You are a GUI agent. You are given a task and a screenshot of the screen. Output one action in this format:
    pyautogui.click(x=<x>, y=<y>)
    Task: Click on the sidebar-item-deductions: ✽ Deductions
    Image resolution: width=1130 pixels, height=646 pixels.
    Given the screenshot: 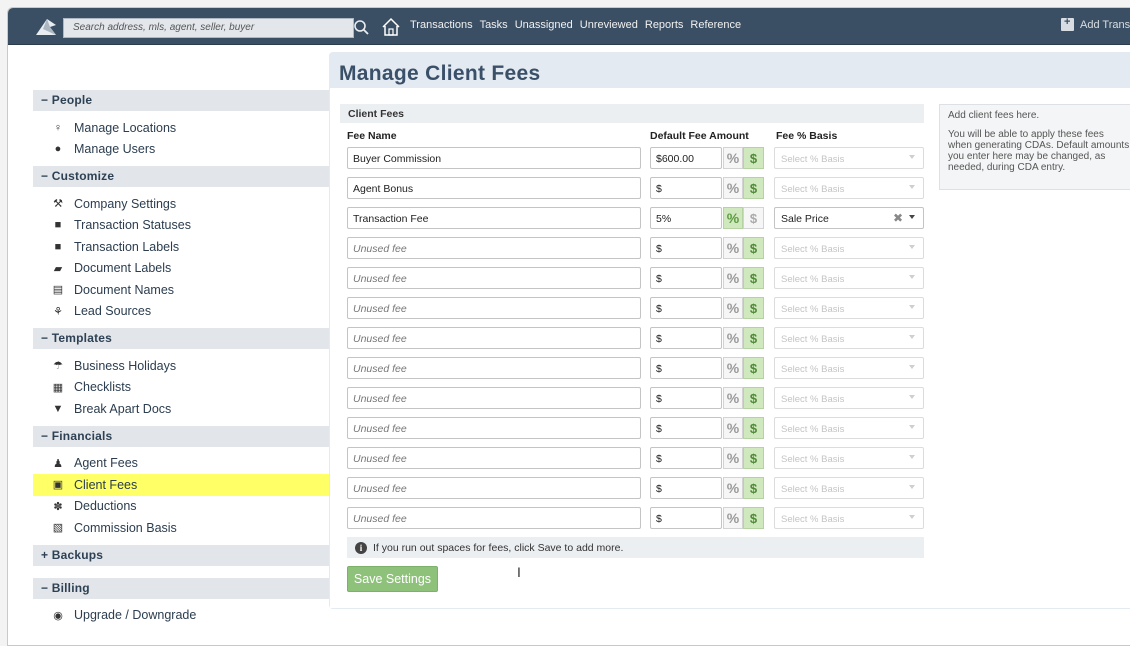 What is the action you would take?
    pyautogui.click(x=181, y=507)
    